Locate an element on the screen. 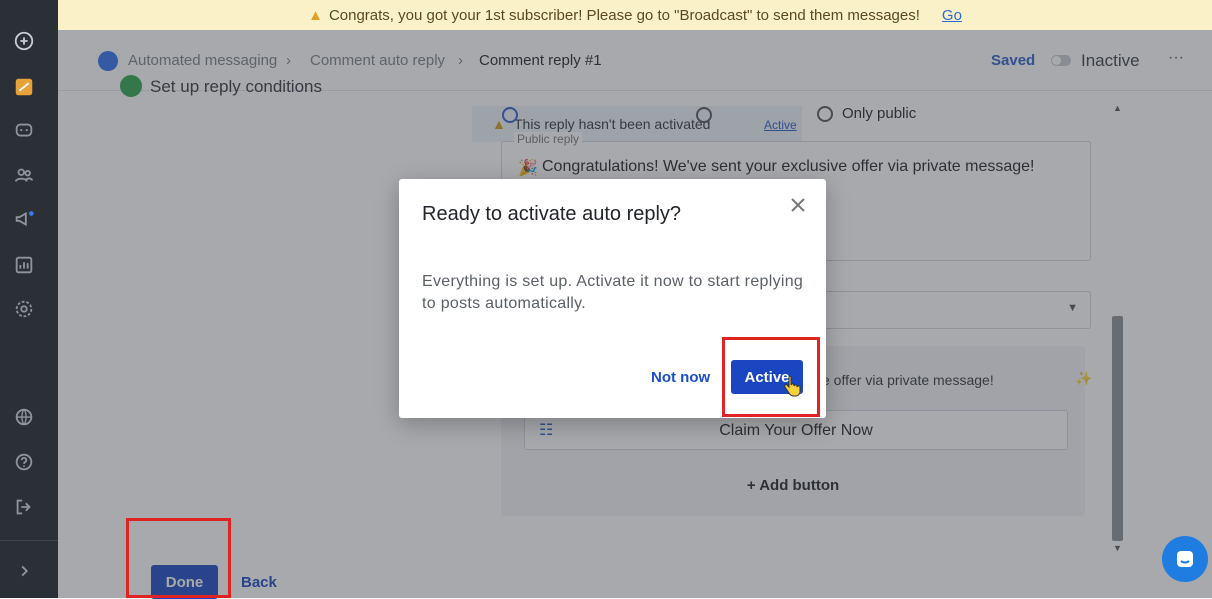  not-now-button: Not now is located at coordinates (680, 377).